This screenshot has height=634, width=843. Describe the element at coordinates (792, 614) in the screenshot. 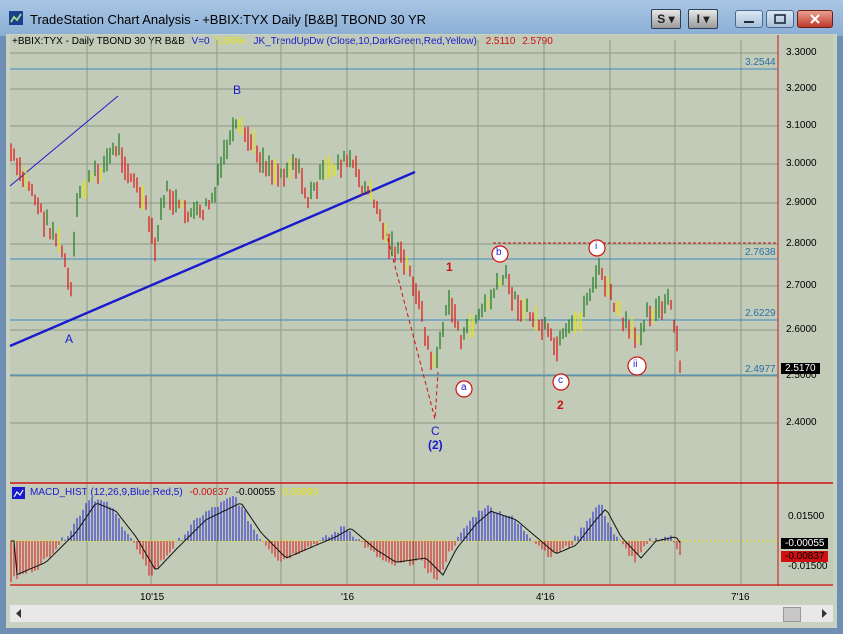

I see `scroll-thumb` at that location.